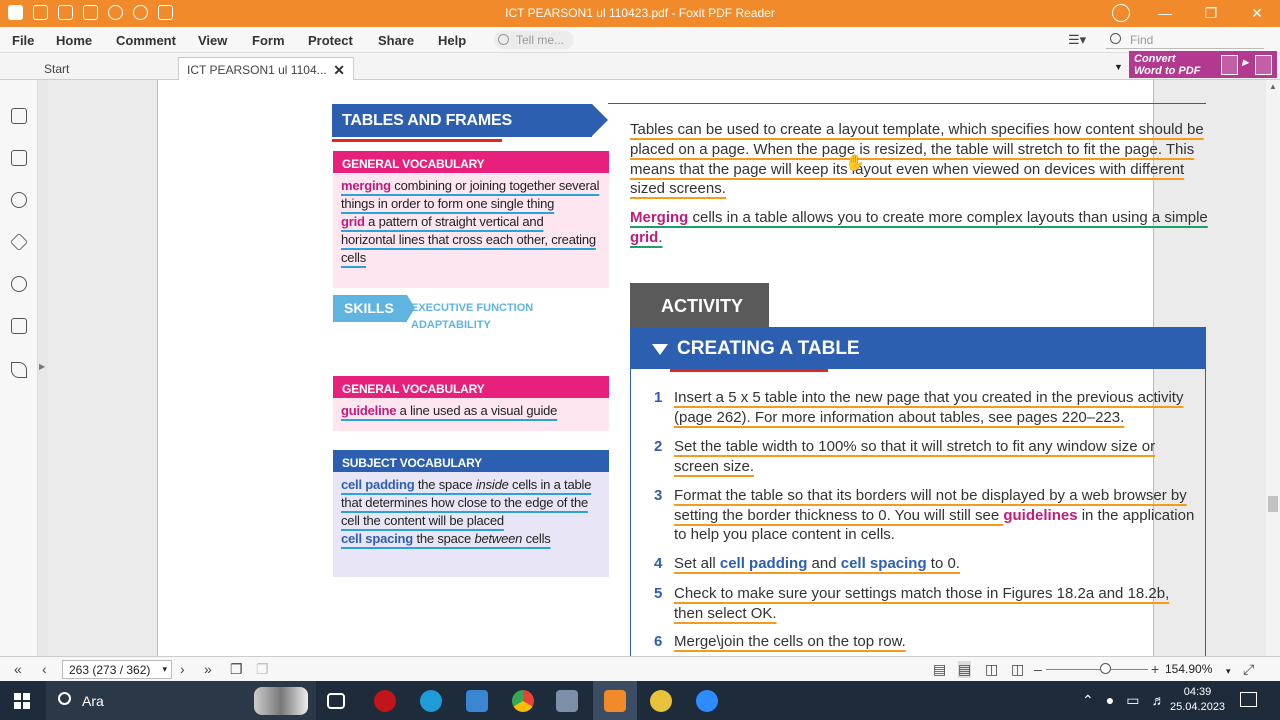 The width and height of the screenshot is (1280, 720). I want to click on tab-list-dropdown-icon: ▼, so click(1118, 67).